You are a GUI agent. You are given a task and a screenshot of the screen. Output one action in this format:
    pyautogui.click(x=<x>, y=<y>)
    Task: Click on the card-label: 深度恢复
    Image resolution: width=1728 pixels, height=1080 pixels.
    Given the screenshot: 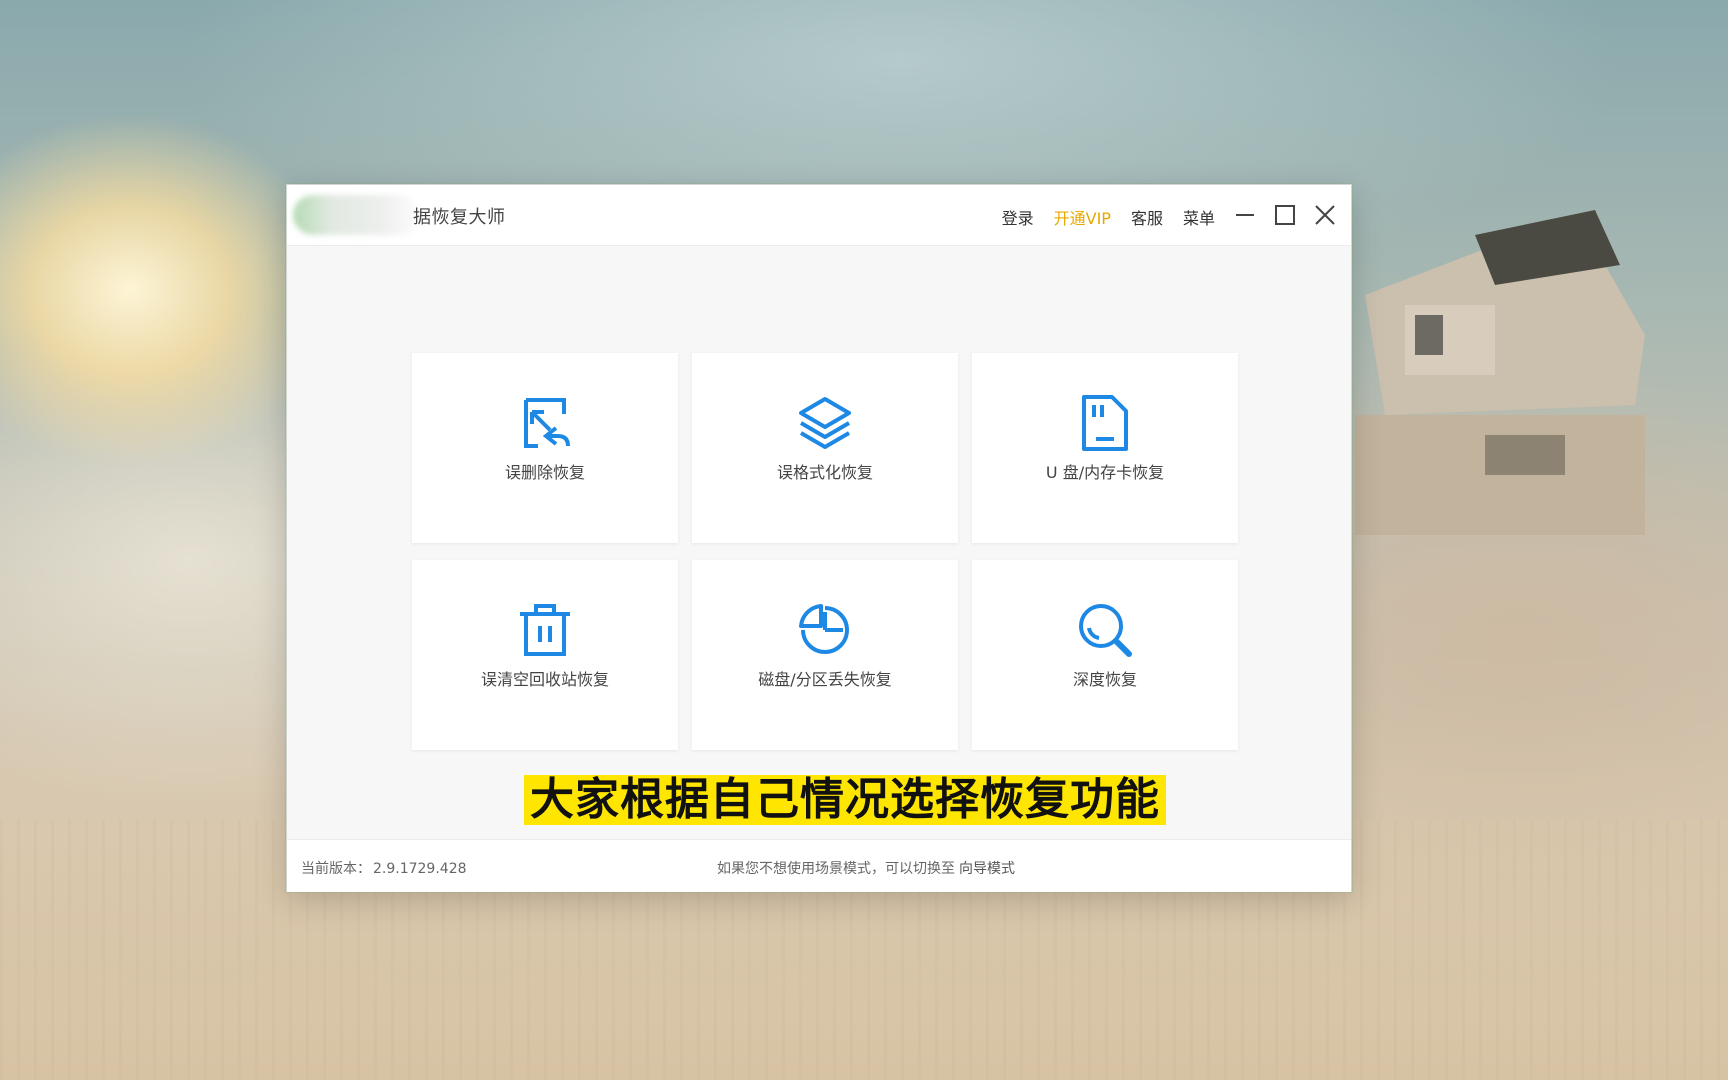 What is the action you would take?
    pyautogui.click(x=1104, y=679)
    